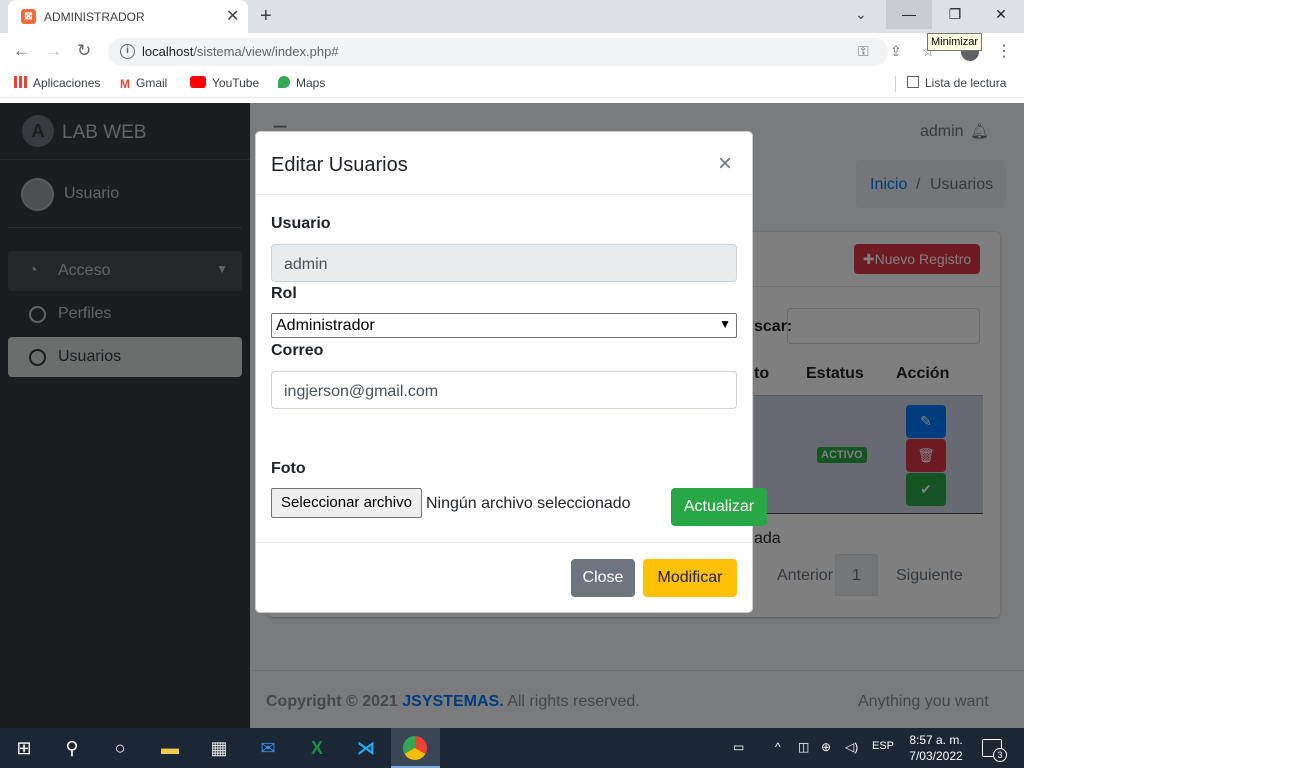  What do you see at coordinates (1000, 755) in the screenshot?
I see `notification-count: 3` at bounding box center [1000, 755].